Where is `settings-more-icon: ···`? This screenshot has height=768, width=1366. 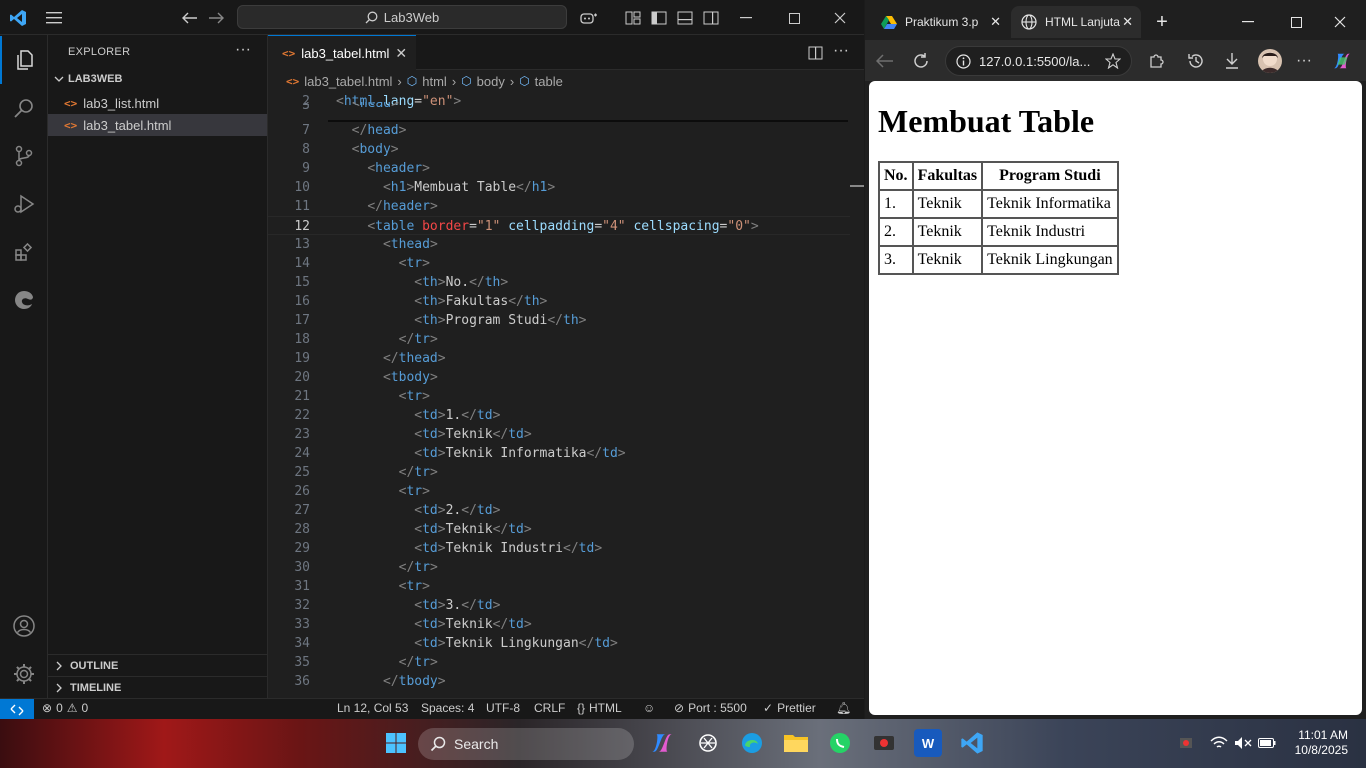 settings-more-icon: ··· is located at coordinates (1304, 61).